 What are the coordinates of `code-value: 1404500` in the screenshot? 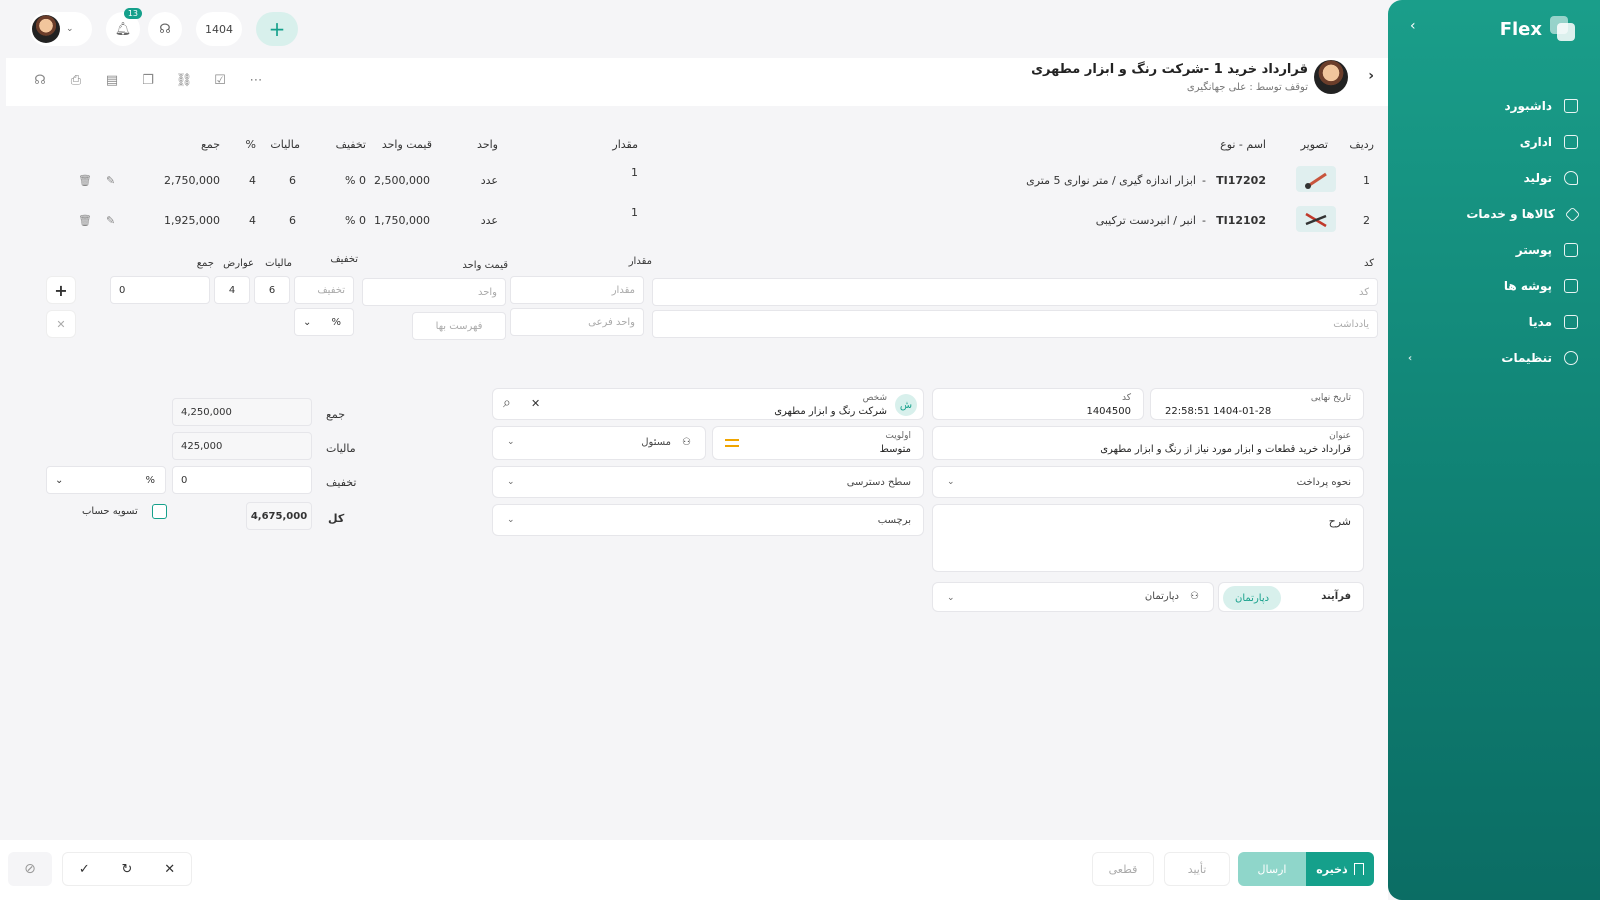 It's located at (1108, 411).